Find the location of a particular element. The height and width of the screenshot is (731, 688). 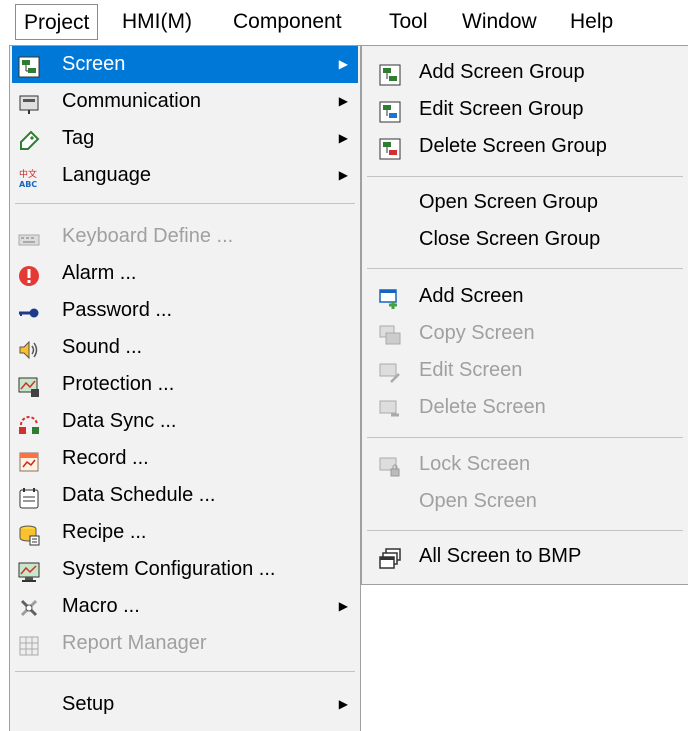

menu-item-copy-screen: Copy Screen is located at coordinates (525, 333).